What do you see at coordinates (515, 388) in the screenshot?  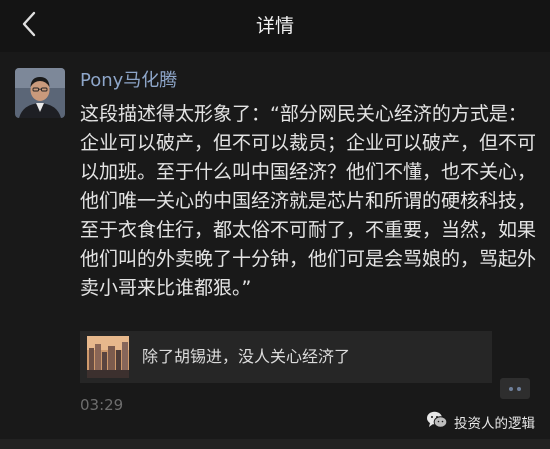 I see `more-actions-button` at bounding box center [515, 388].